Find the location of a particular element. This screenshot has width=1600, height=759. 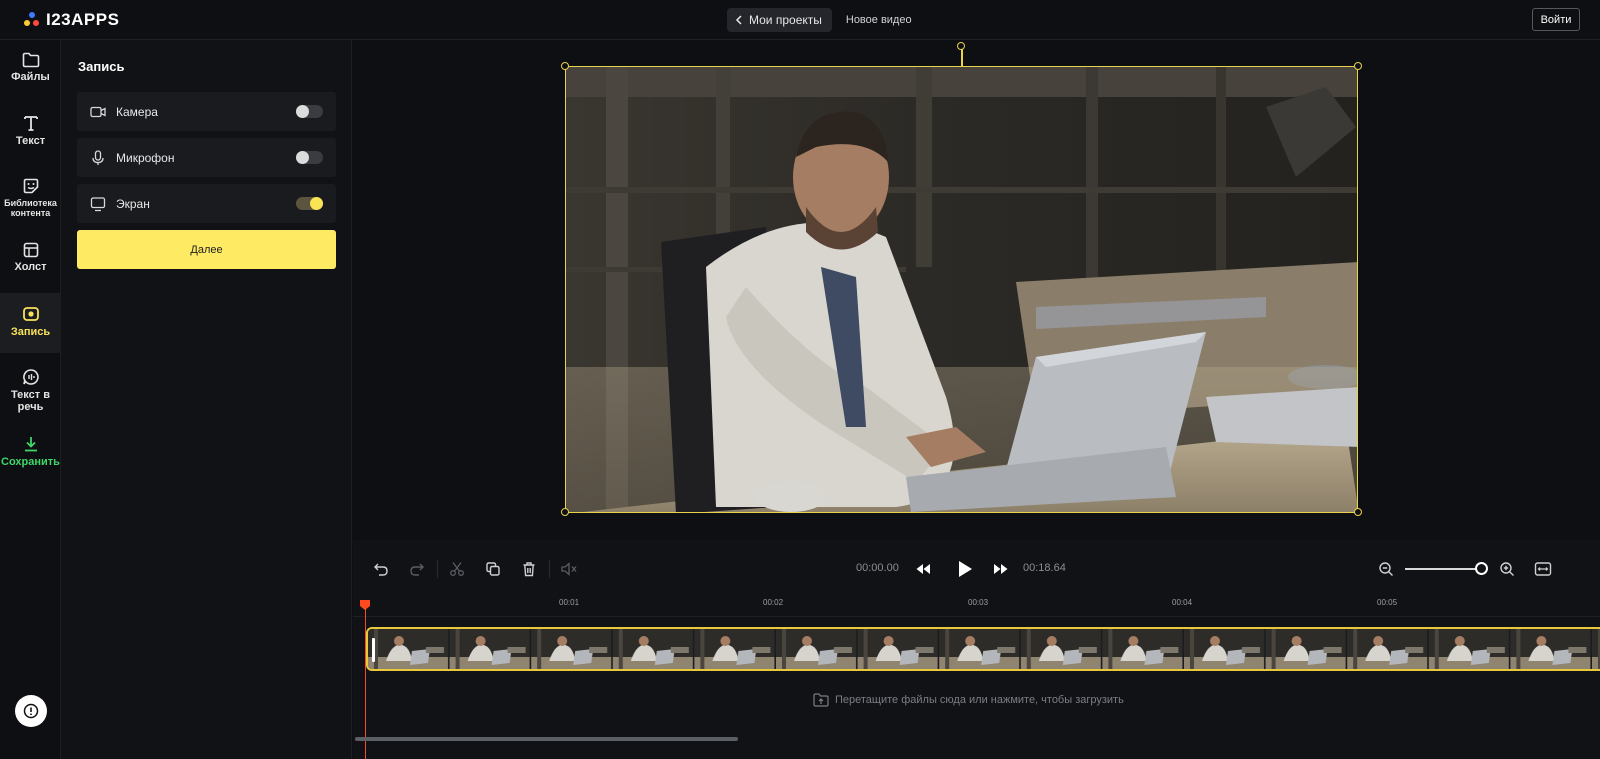

rail-item-text: Текст is located at coordinates (30, 134).